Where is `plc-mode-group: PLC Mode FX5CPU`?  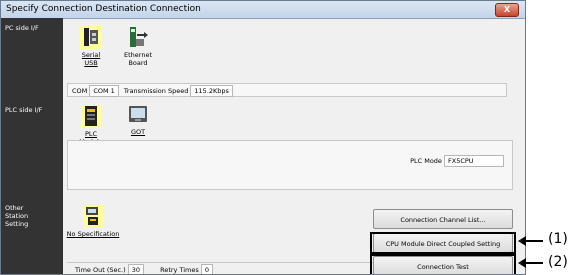 plc-mode-group: PLC Mode FX5CPU is located at coordinates (457, 161).